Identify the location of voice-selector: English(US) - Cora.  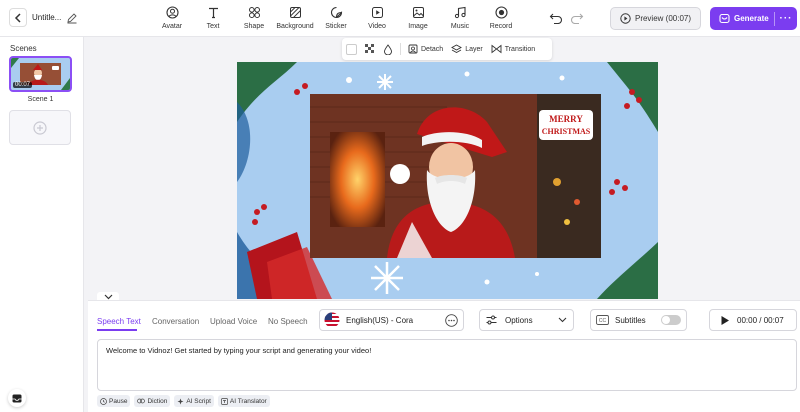
(391, 320).